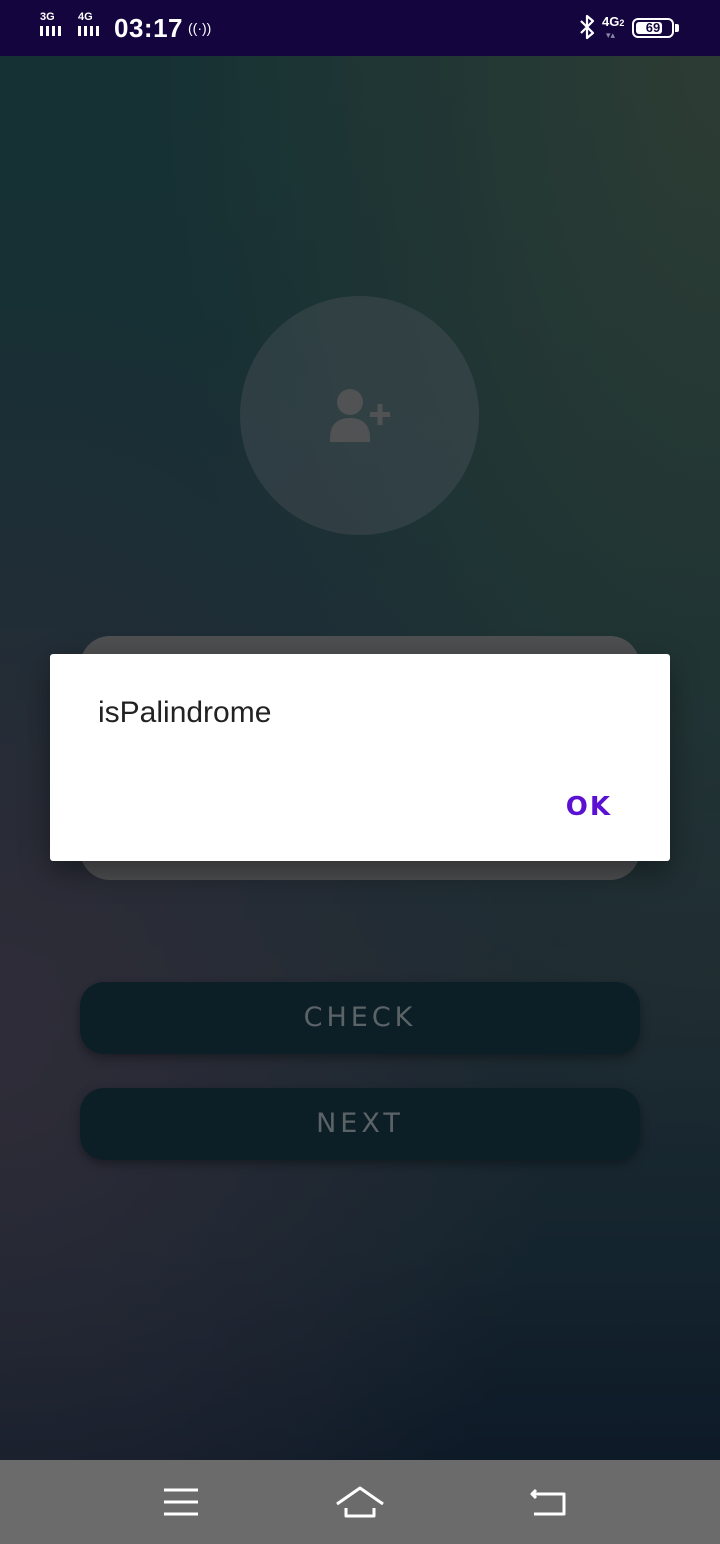  Describe the element at coordinates (613, 21) in the screenshot. I see `right-network-label: 4G2` at that location.